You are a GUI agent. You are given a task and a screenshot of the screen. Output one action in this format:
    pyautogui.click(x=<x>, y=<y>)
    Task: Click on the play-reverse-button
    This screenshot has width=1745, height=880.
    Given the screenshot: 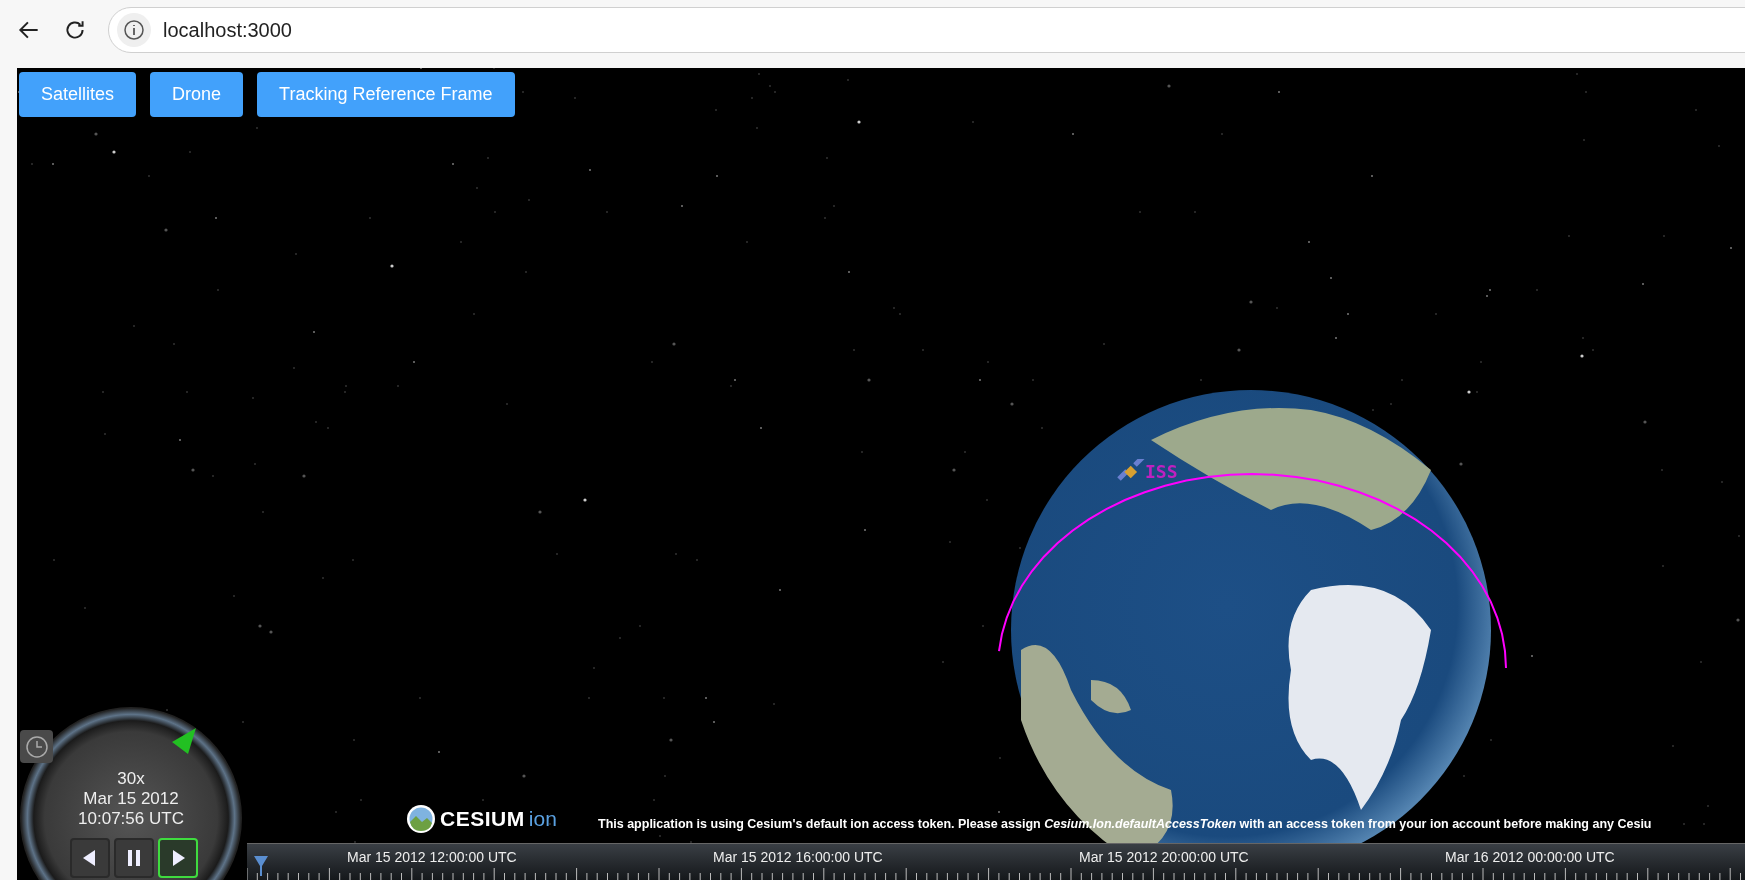 What is the action you would take?
    pyautogui.click(x=90, y=858)
    